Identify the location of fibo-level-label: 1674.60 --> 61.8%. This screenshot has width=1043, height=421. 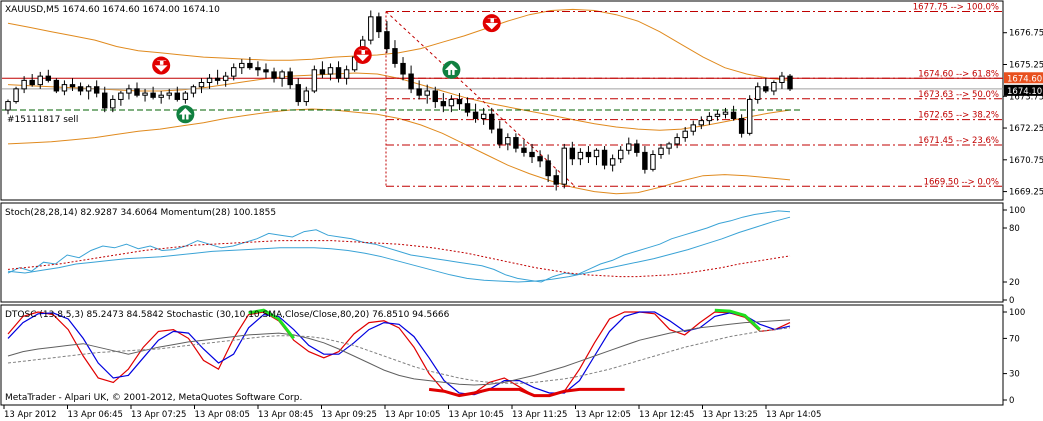
(958, 74).